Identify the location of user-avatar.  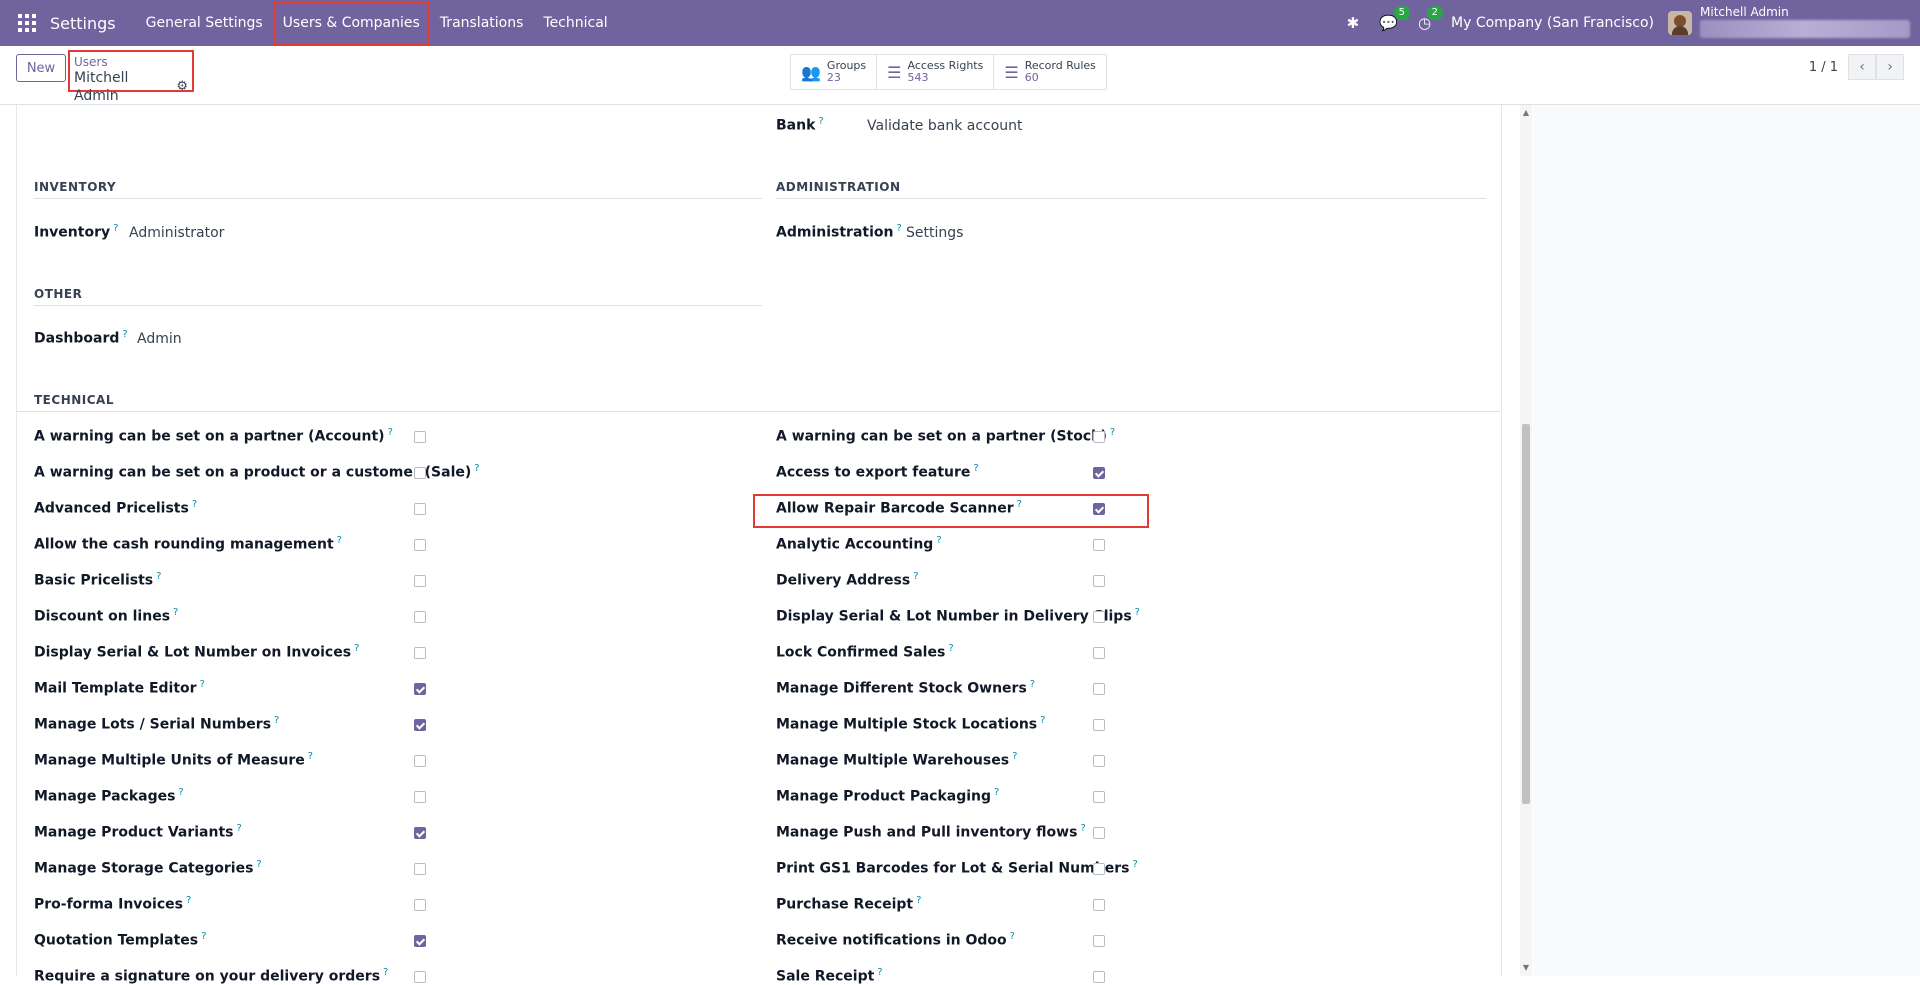
(1680, 23).